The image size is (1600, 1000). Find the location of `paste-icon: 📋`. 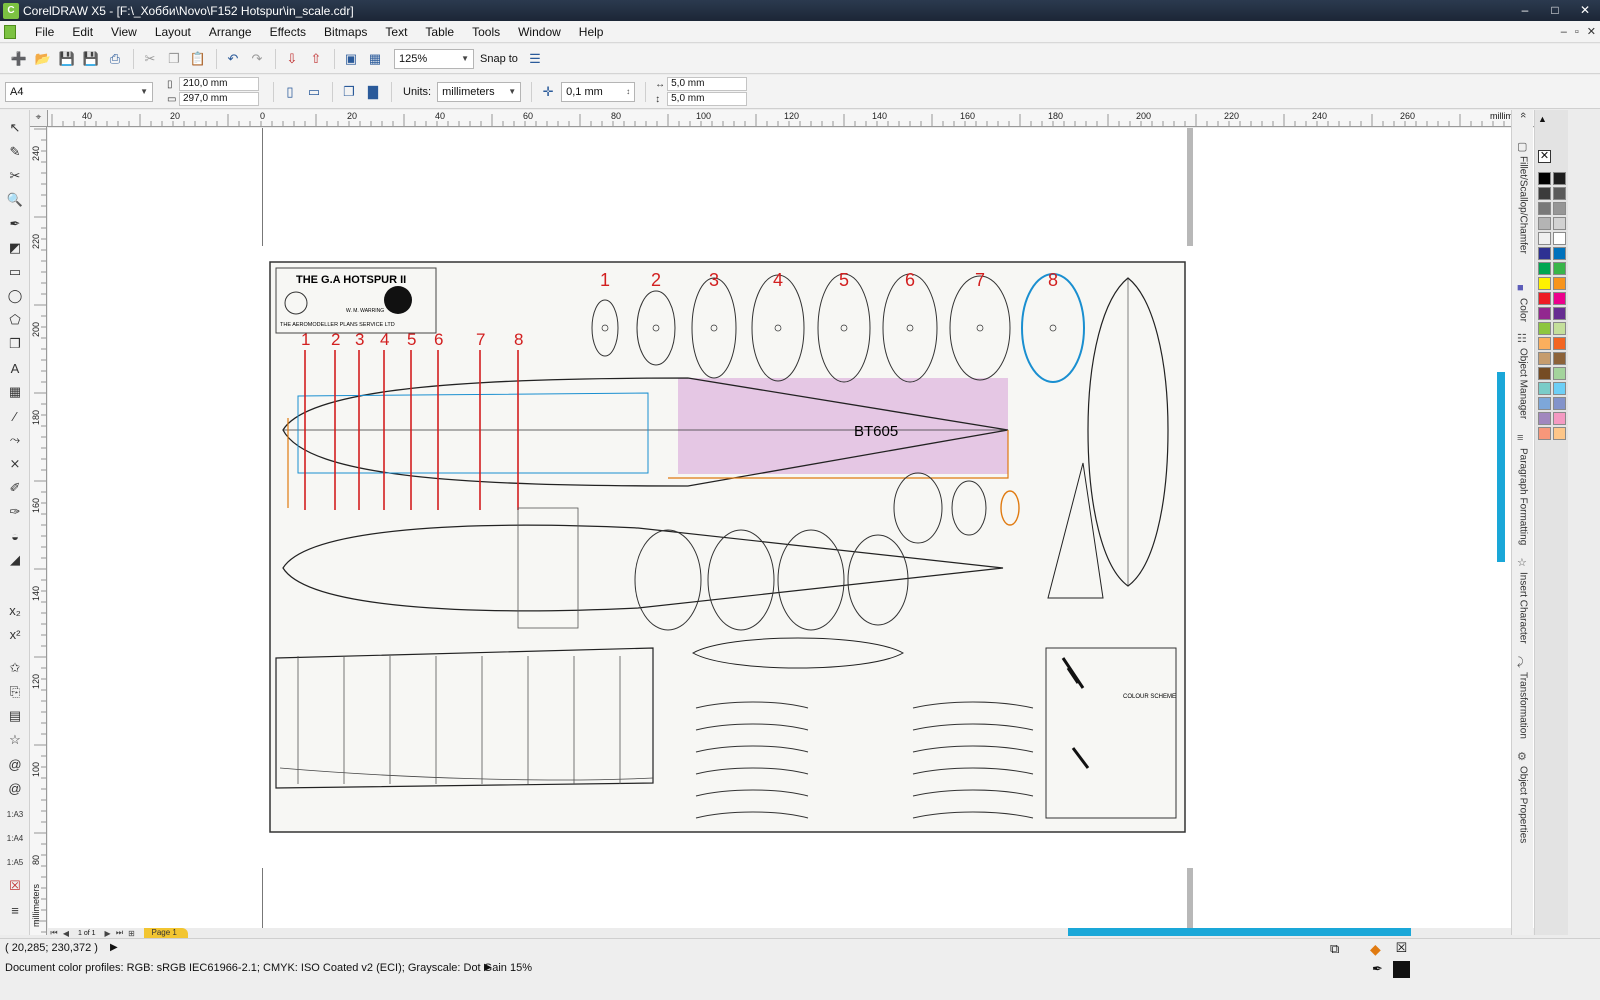

paste-icon: 📋 is located at coordinates (198, 59).